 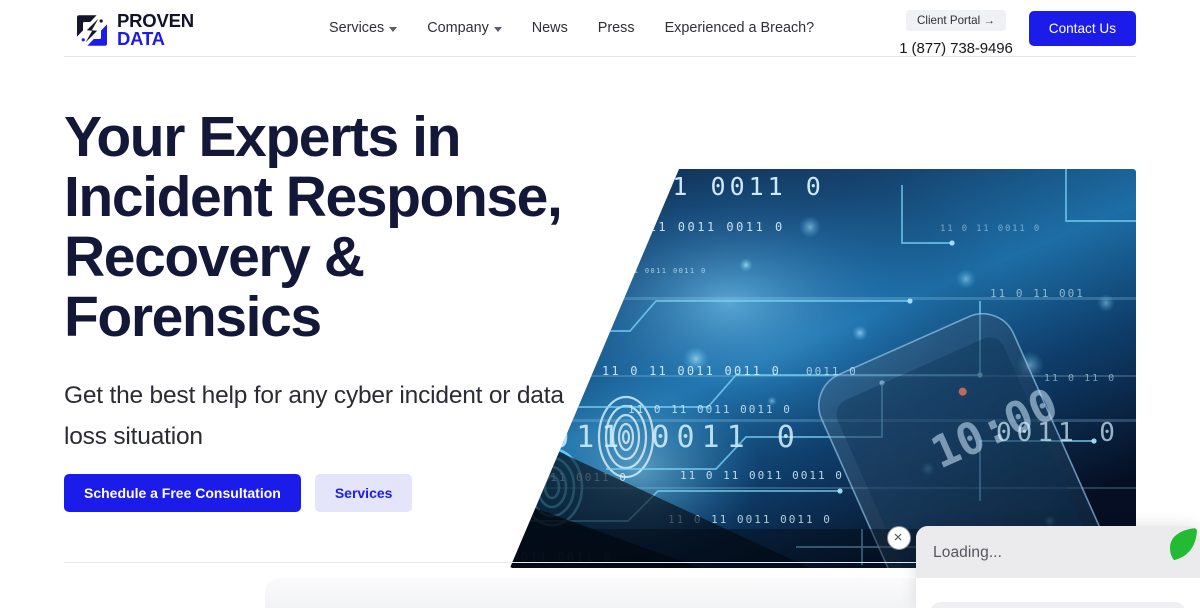 I want to click on hero-title-line-2: Incident Response,, so click(x=313, y=197).